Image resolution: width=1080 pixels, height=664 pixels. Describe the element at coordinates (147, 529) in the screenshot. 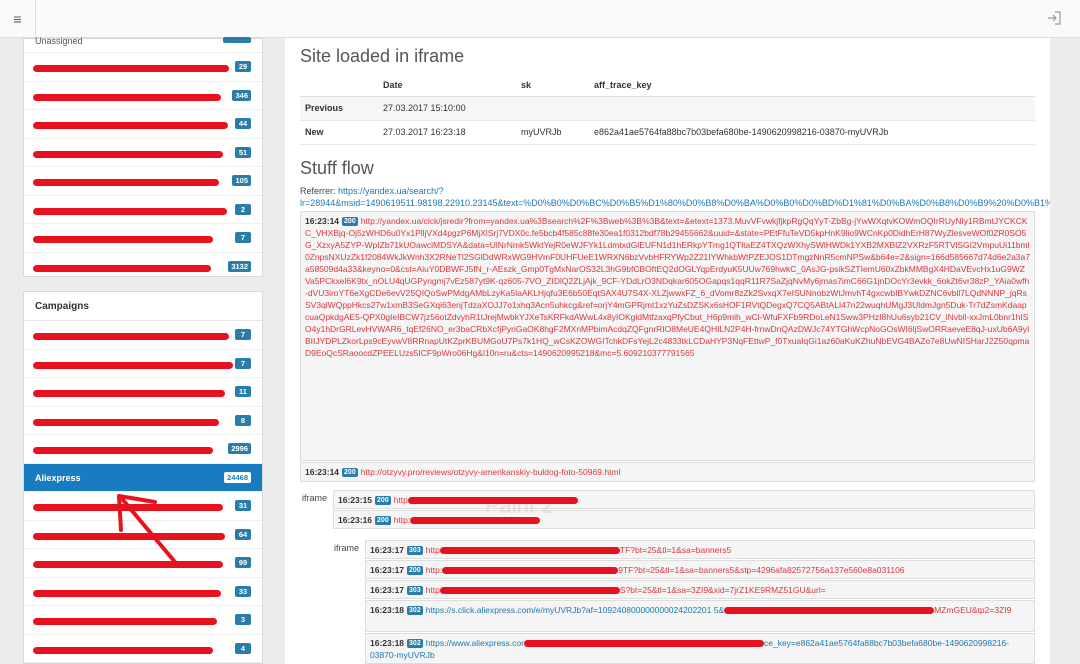

I see `red-arrow-annotation` at that location.